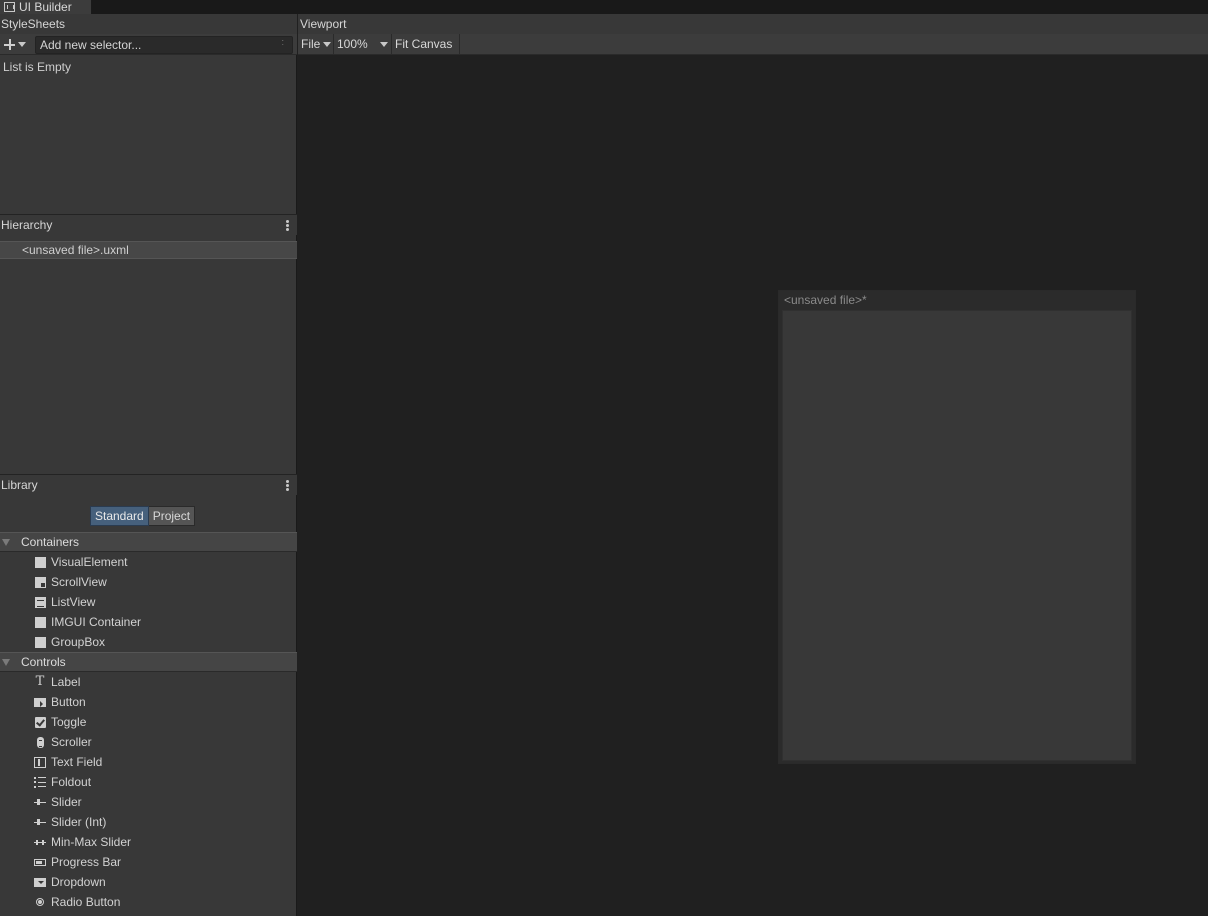 Image resolution: width=1208 pixels, height=916 pixels. Describe the element at coordinates (40, 862) in the screenshot. I see `progress-bar-icon` at that location.